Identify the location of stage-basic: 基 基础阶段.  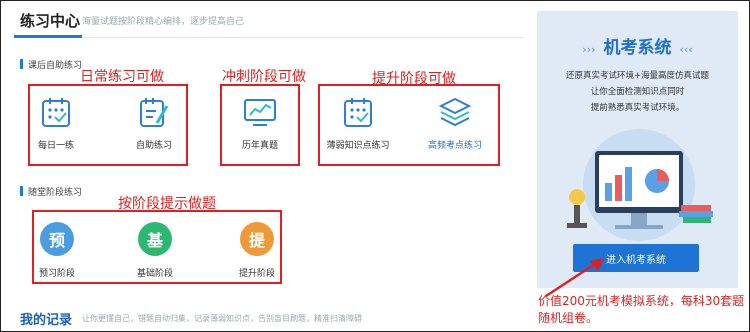
(155, 250).